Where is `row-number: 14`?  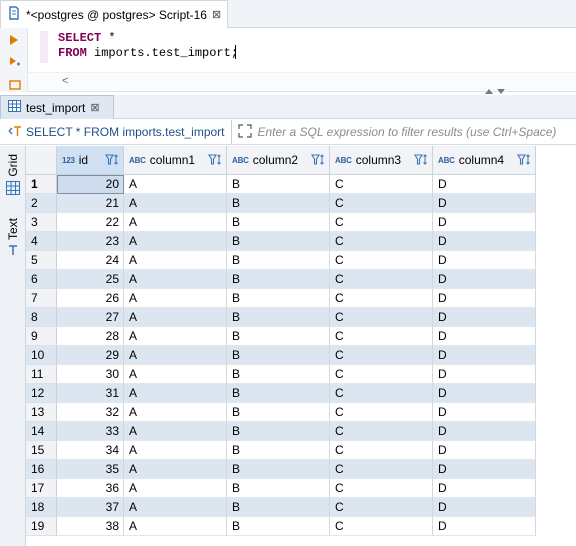 row-number: 14 is located at coordinates (41, 431).